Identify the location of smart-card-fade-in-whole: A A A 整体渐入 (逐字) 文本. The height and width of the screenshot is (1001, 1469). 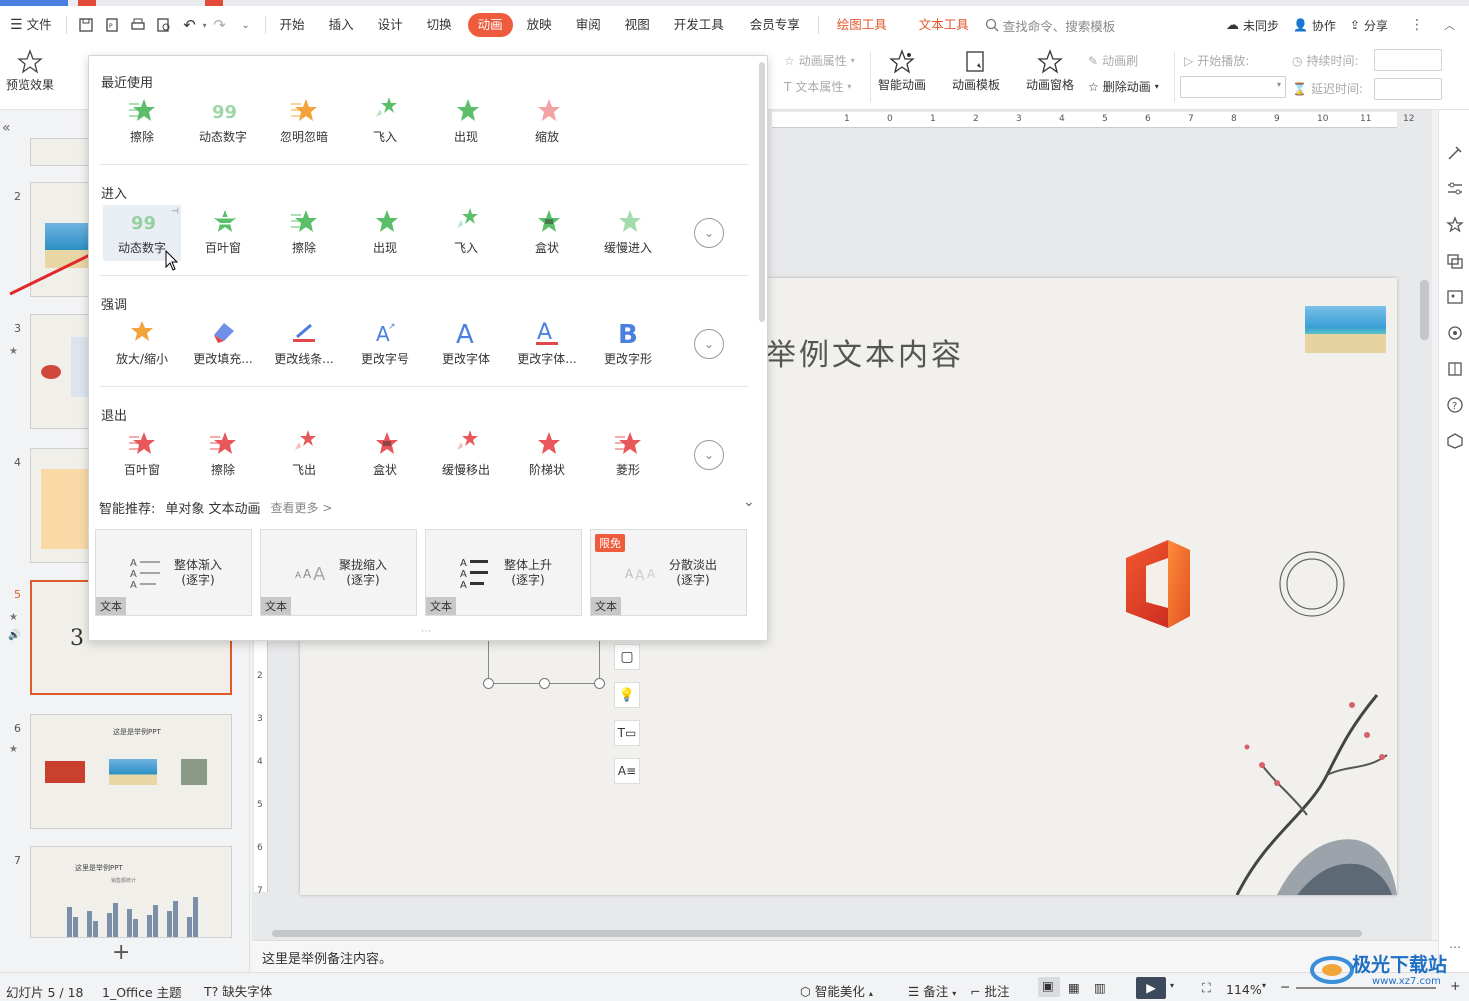
(173, 572).